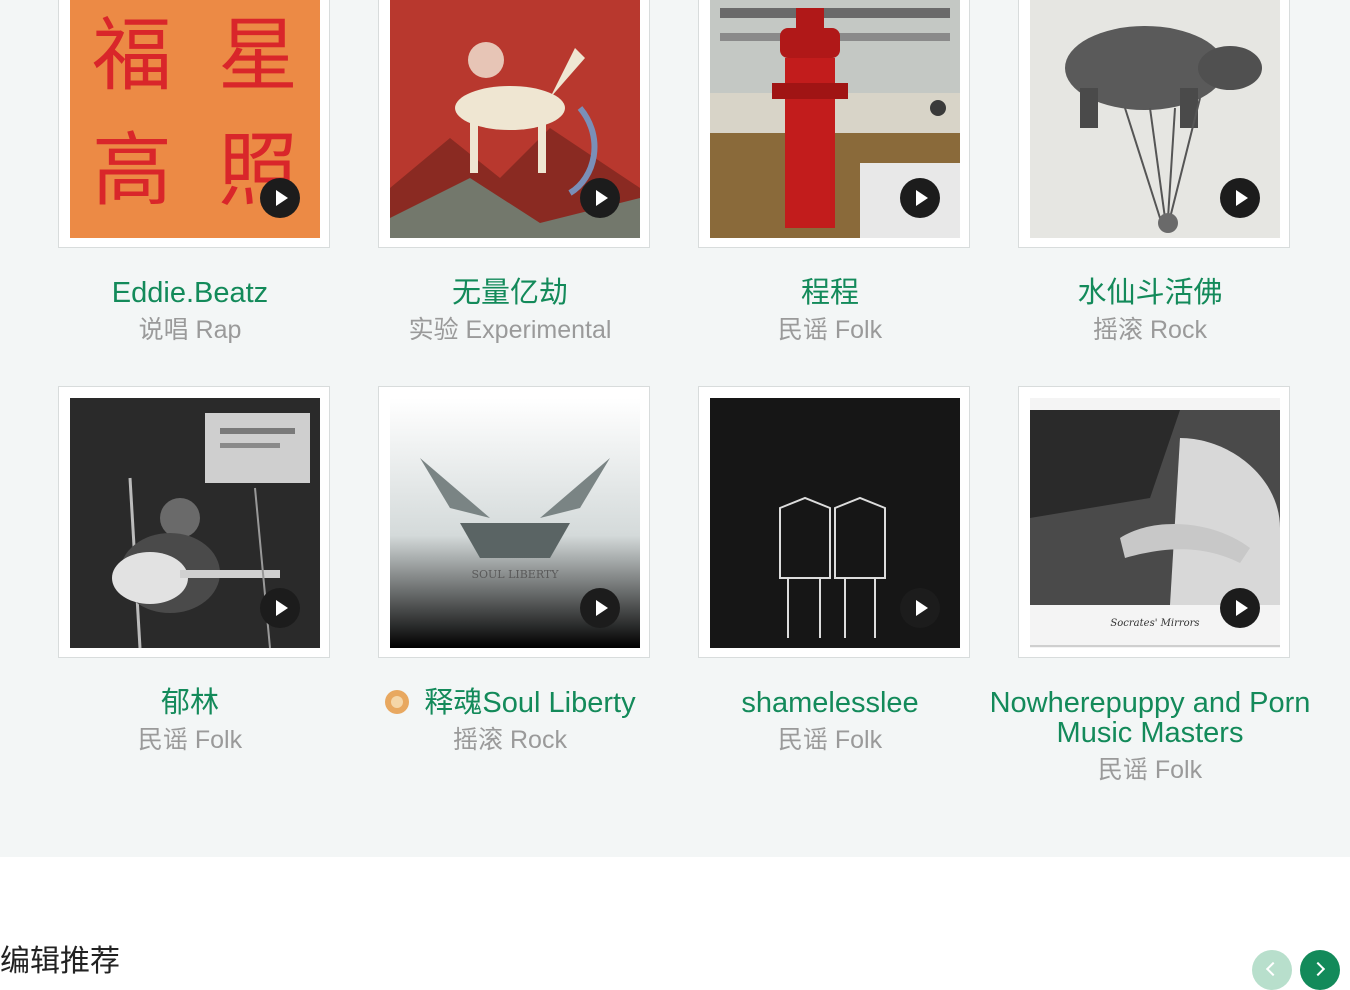 Image resolution: width=1350 pixels, height=990 pixels. What do you see at coordinates (1150, 330) in the screenshot?
I see `artist-genre: 摇滚 Rock` at bounding box center [1150, 330].